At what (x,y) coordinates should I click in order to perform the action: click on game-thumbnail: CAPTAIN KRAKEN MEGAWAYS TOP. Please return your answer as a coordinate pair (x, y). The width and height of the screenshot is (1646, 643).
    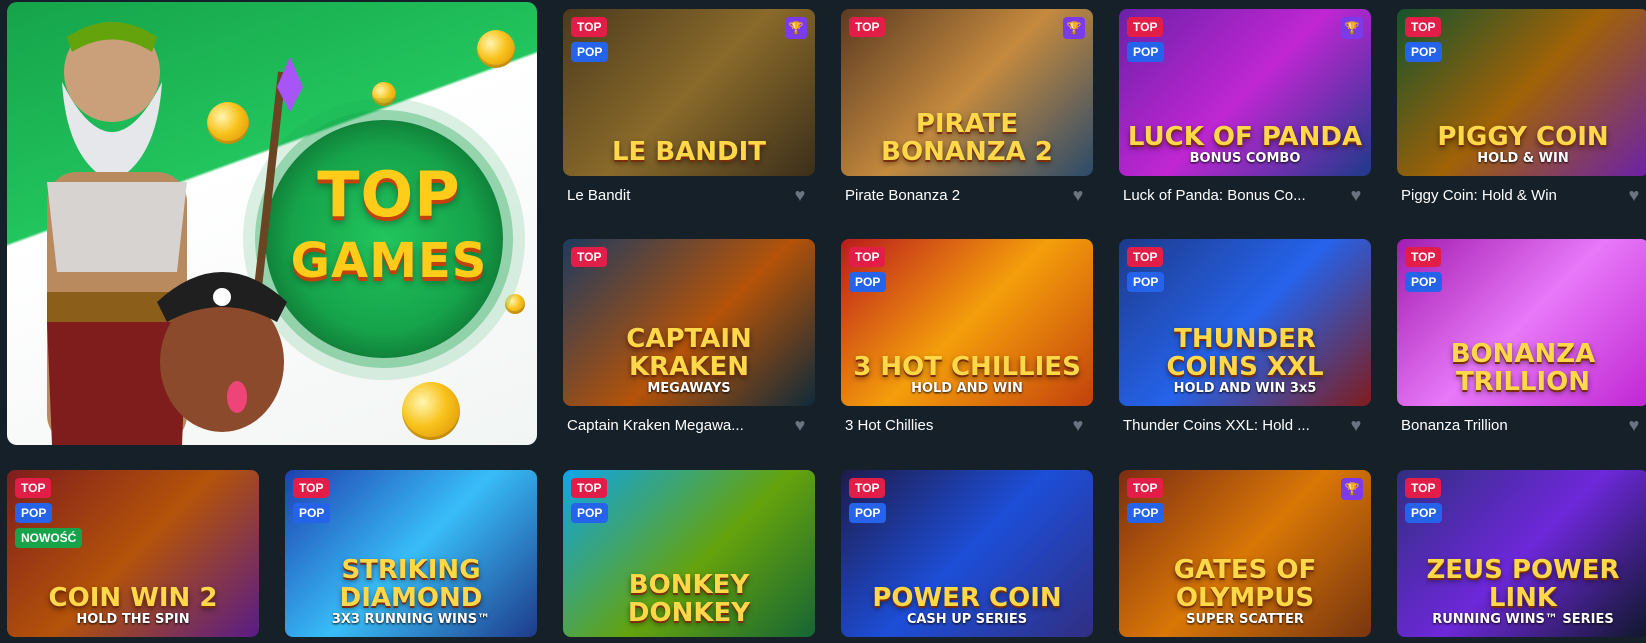
    Looking at the image, I should click on (689, 322).